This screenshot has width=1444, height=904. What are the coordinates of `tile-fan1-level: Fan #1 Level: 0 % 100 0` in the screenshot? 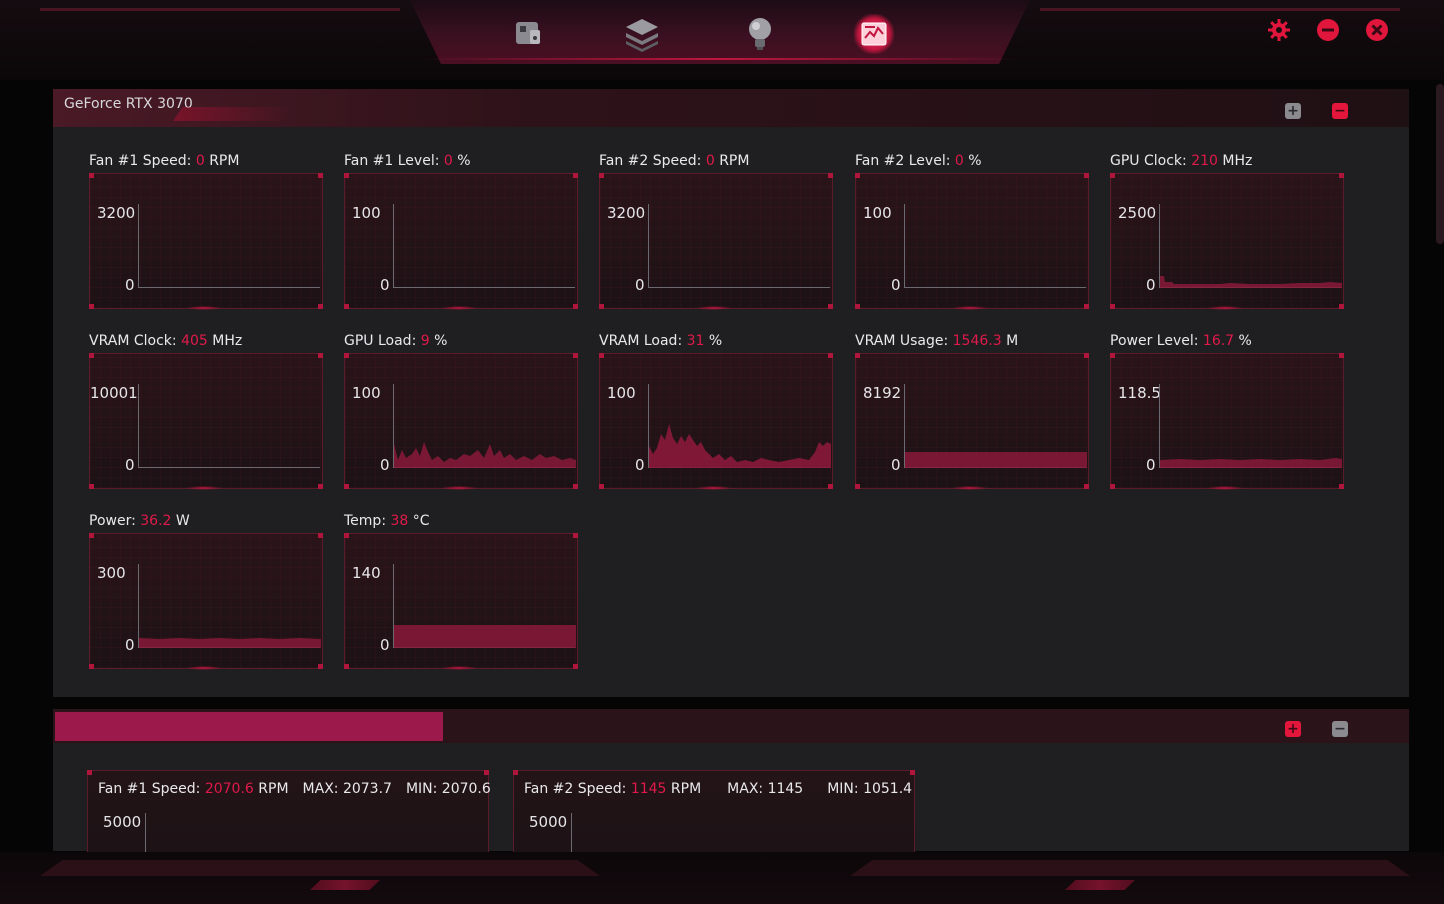 It's located at (463, 233).